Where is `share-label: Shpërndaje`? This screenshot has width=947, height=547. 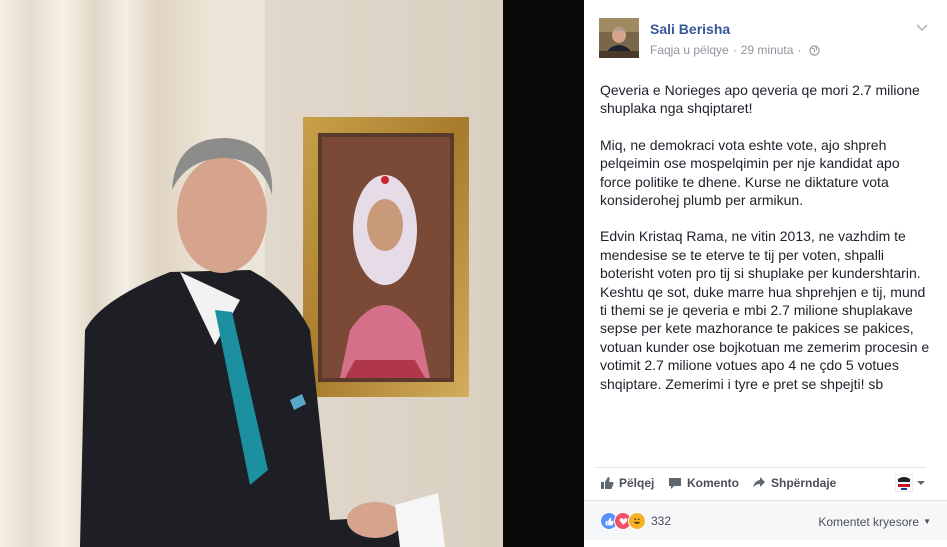 share-label: Shpërndaje is located at coordinates (804, 483).